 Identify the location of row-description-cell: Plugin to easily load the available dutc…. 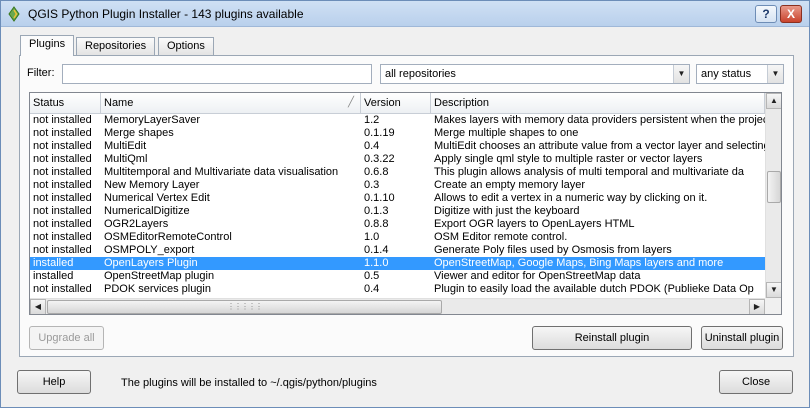
(594, 289).